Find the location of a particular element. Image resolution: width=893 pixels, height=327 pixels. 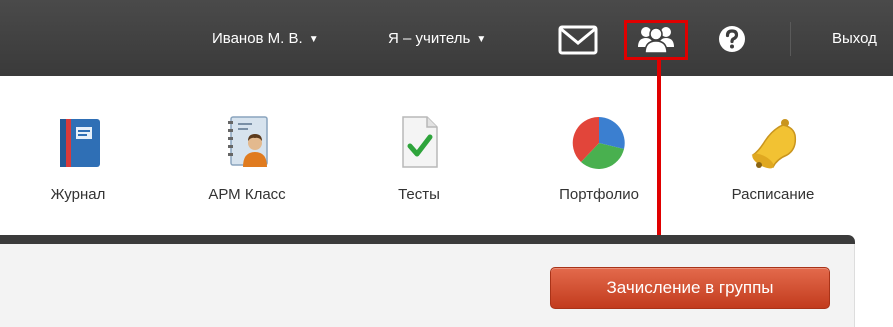

mail-icon is located at coordinates (578, 40).